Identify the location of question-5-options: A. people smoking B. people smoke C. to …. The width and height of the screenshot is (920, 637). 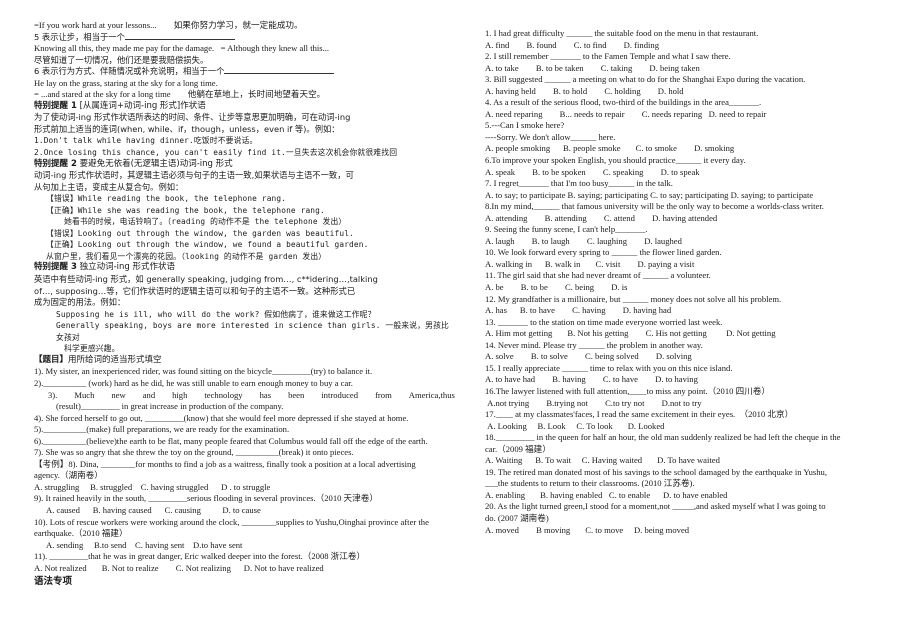
(694, 149).